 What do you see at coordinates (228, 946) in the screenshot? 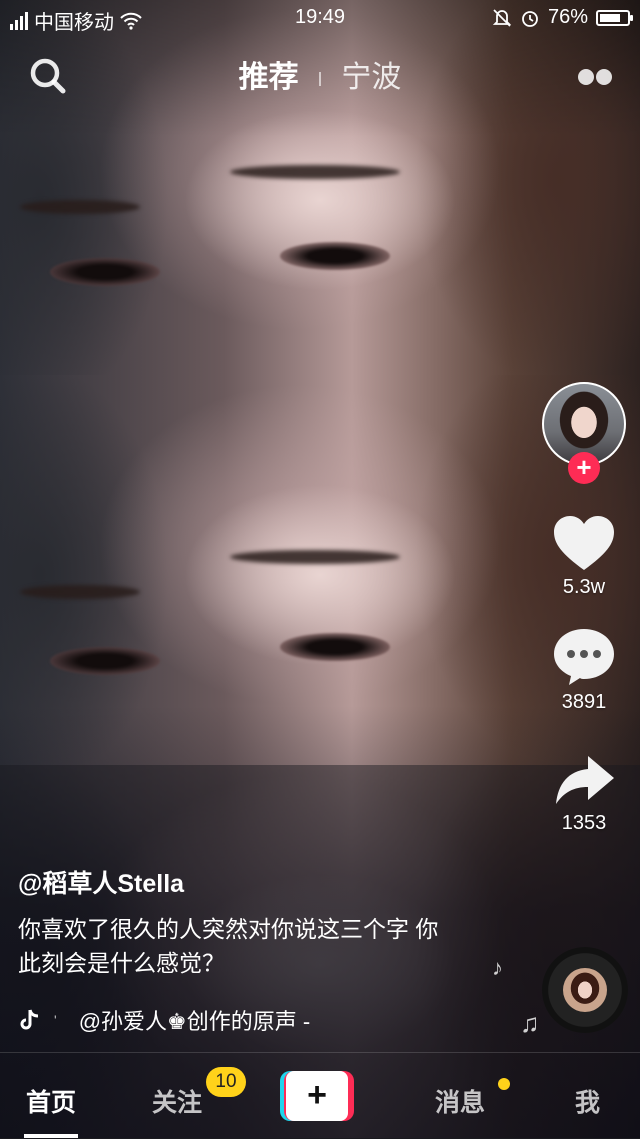
I see `video-caption: 你喜欢了很久的人突然对你说这三个字 你此刻会是什么感觉？` at bounding box center [228, 946].